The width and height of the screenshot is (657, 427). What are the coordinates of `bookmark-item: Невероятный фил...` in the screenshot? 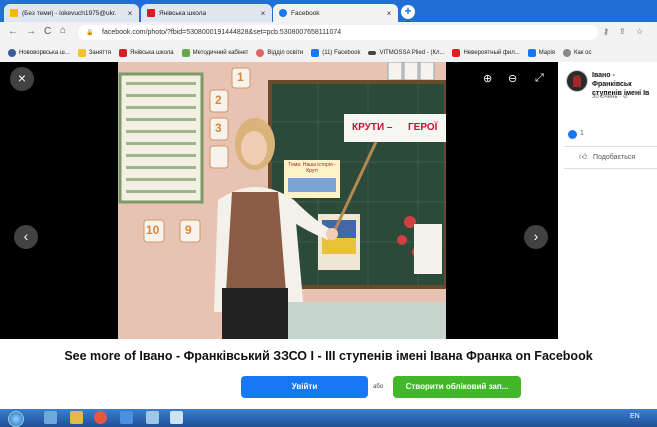 It's located at (486, 53).